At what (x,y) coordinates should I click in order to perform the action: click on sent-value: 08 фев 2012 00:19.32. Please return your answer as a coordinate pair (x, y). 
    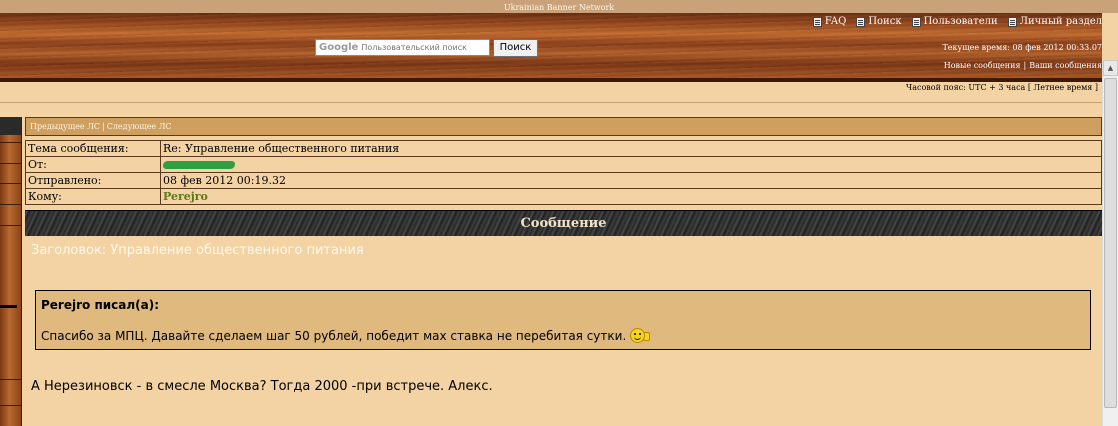
    Looking at the image, I should click on (631, 180).